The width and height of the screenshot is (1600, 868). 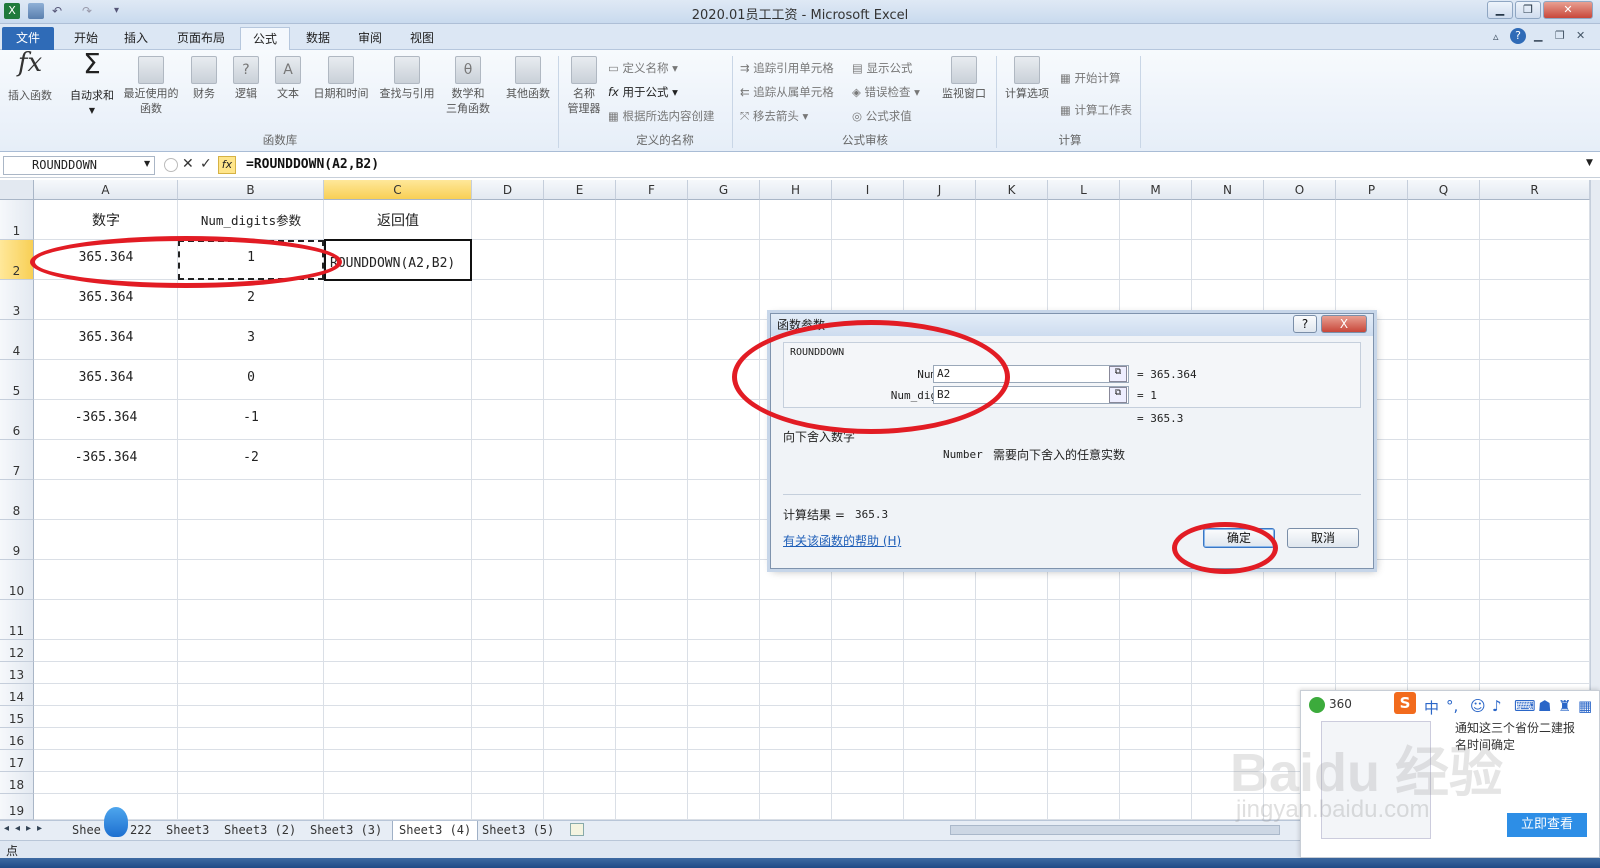 What do you see at coordinates (151, 86) in the screenshot?
I see `recently-used-button: 最近使用的 函数` at bounding box center [151, 86].